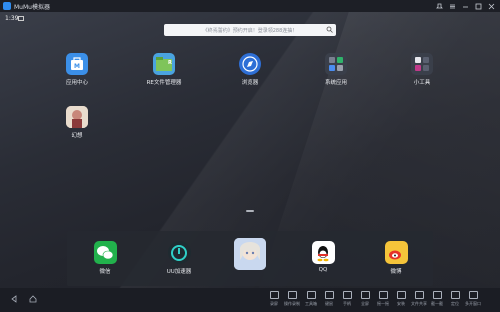 The height and width of the screenshot is (312, 500). I want to click on tool-label: 手柄, so click(347, 303).